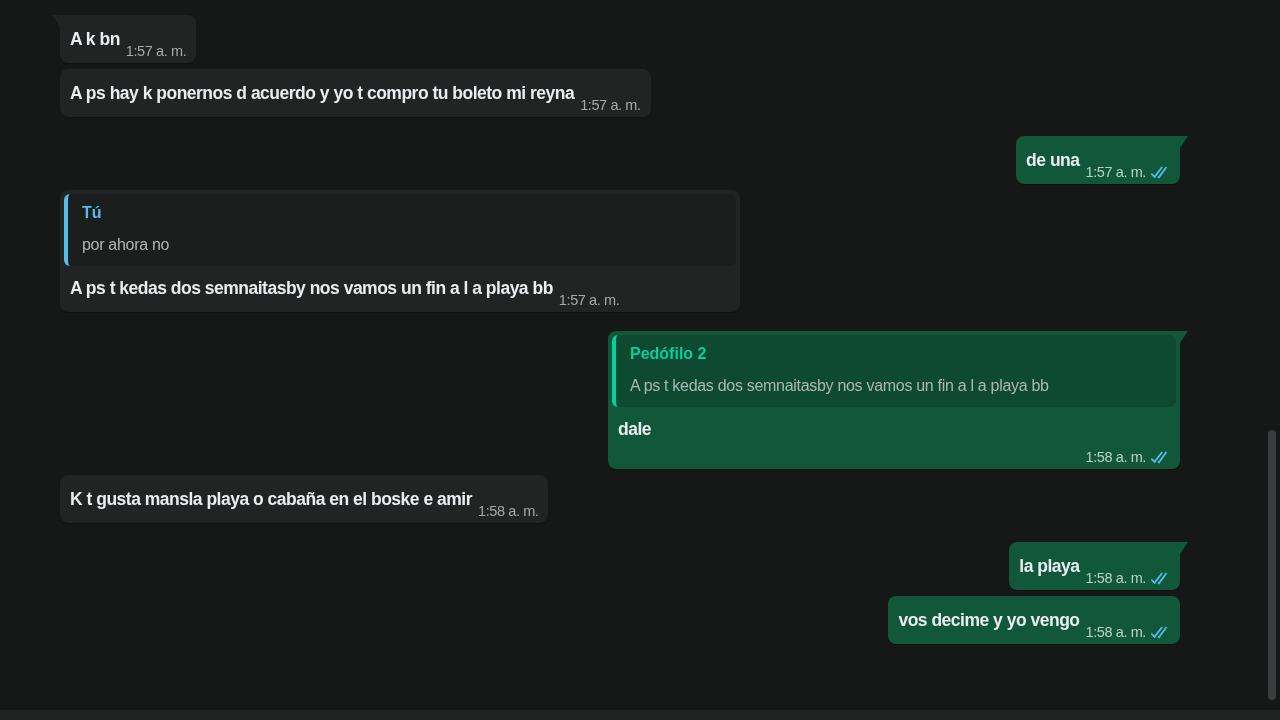 Image resolution: width=1280 pixels, height=720 pixels. I want to click on scrollbar, so click(1272, 565).